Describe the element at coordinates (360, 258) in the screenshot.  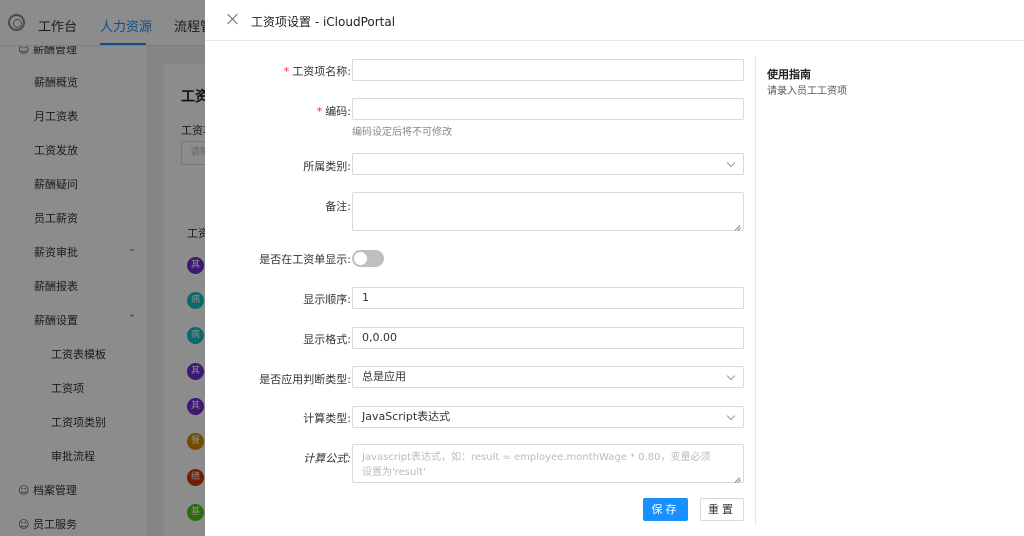
I see `toggle-knob` at that location.